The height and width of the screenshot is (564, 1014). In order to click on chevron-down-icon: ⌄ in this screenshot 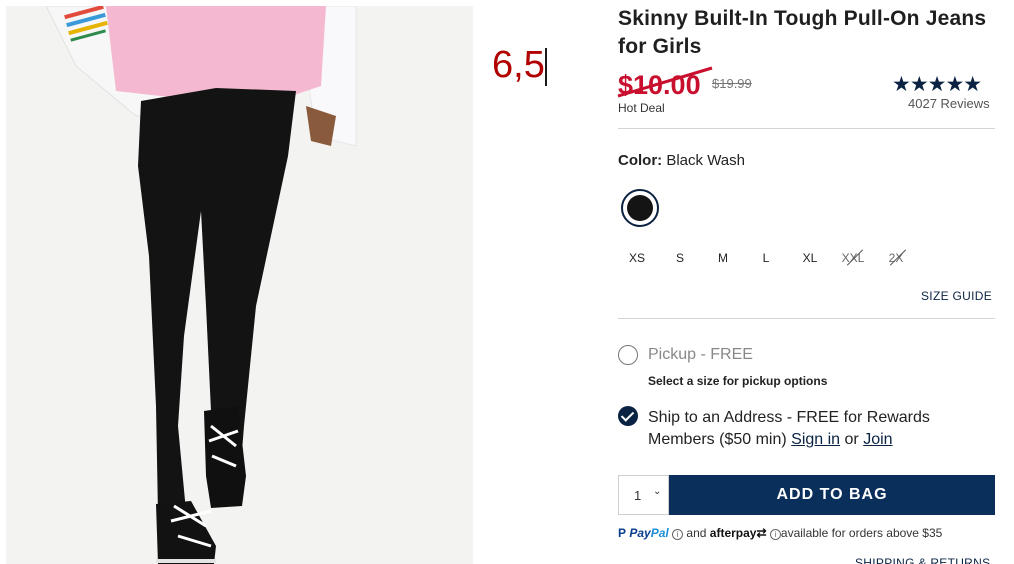, I will do `click(657, 491)`.